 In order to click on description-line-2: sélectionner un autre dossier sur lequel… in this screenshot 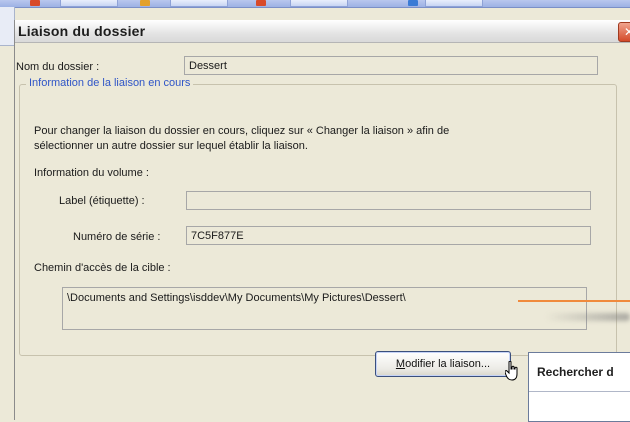, I will do `click(171, 146)`.